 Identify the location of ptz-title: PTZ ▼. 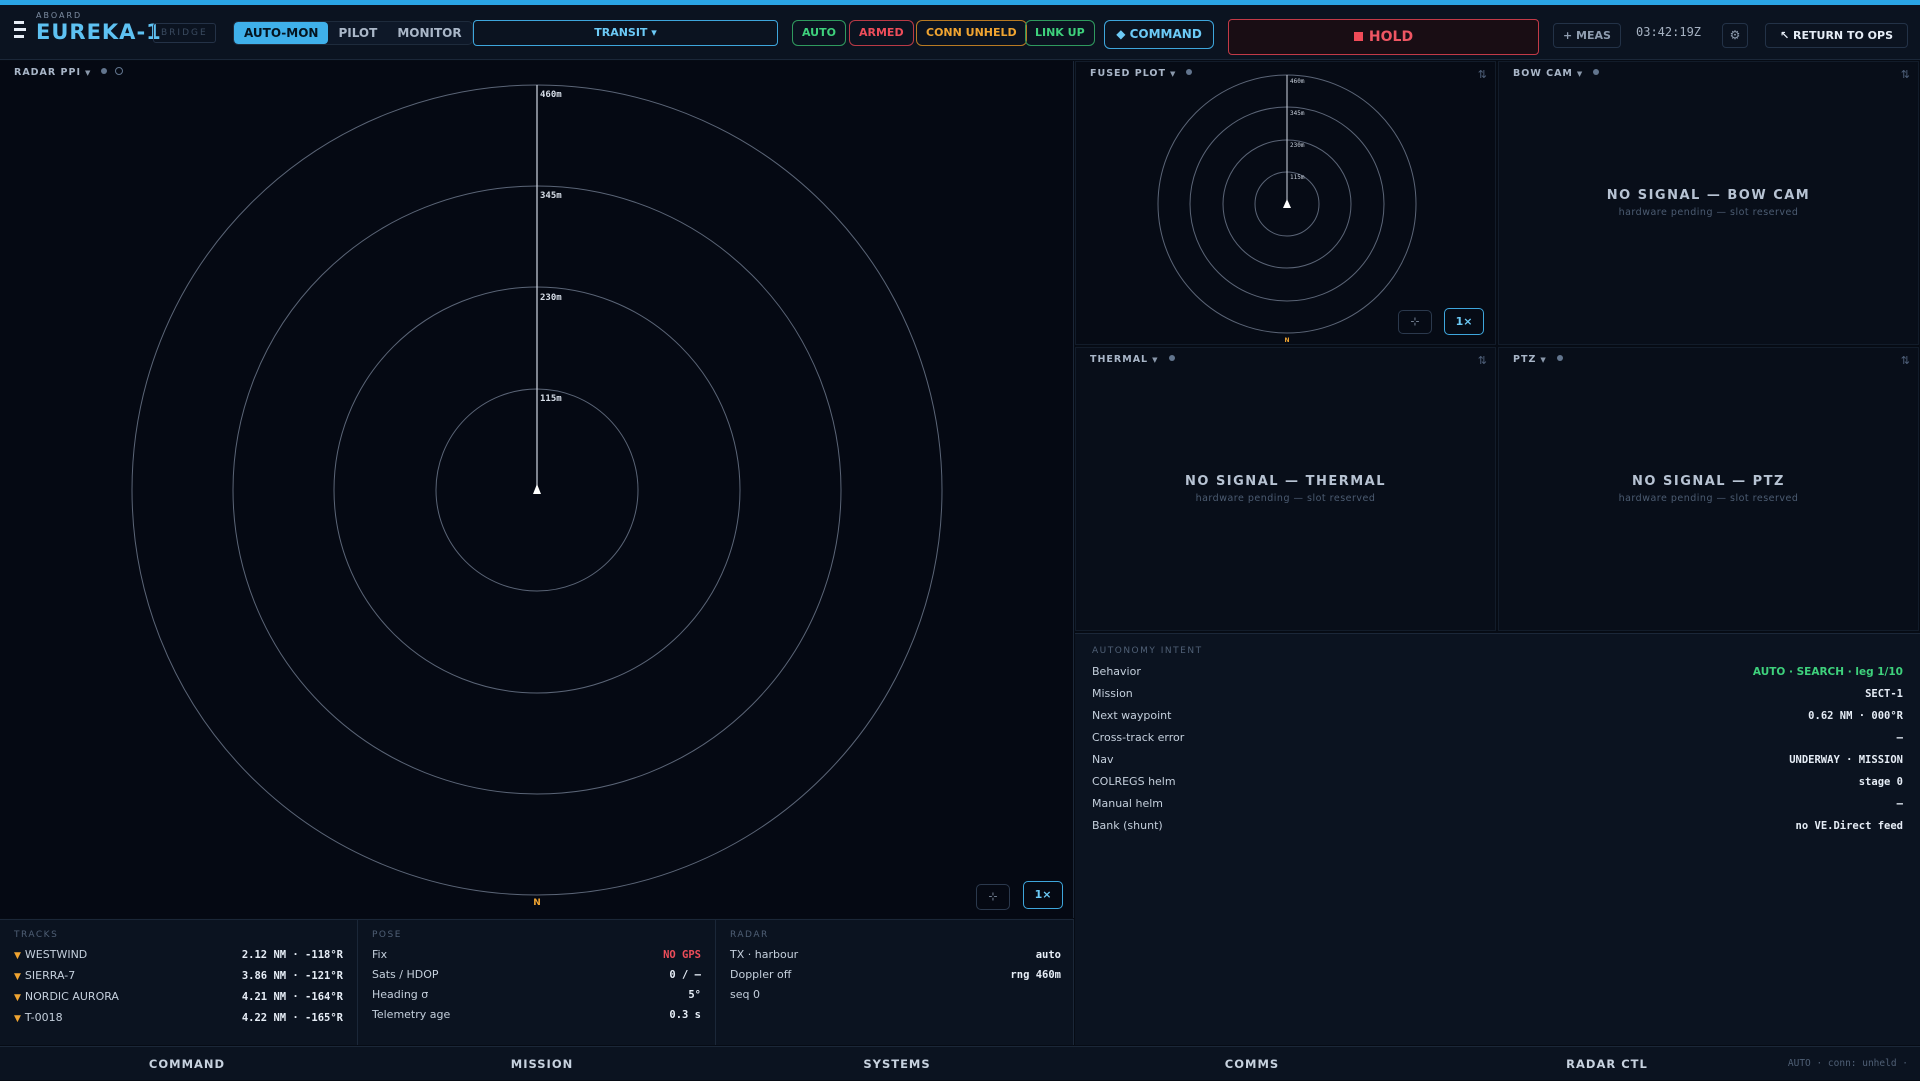
(1538, 359).